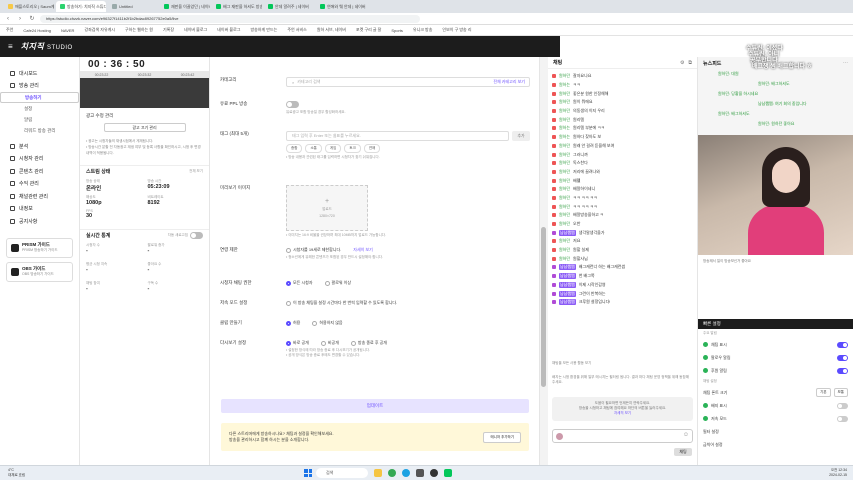 This screenshot has width=853, height=480. Describe the element at coordinates (39, 159) in the screenshot. I see `sidebar-item: 시청자 관리` at that location.